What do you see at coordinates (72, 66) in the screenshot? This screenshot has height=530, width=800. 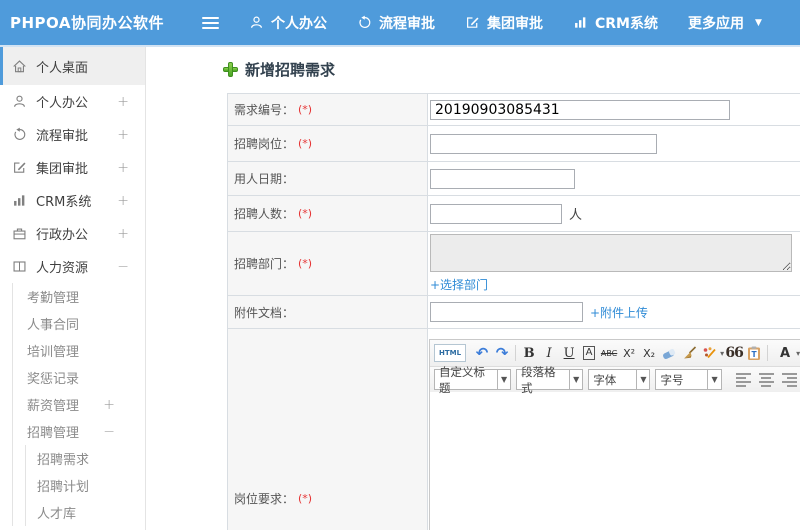 I see `sidebar-item-personal-desktop: 个人桌面` at bounding box center [72, 66].